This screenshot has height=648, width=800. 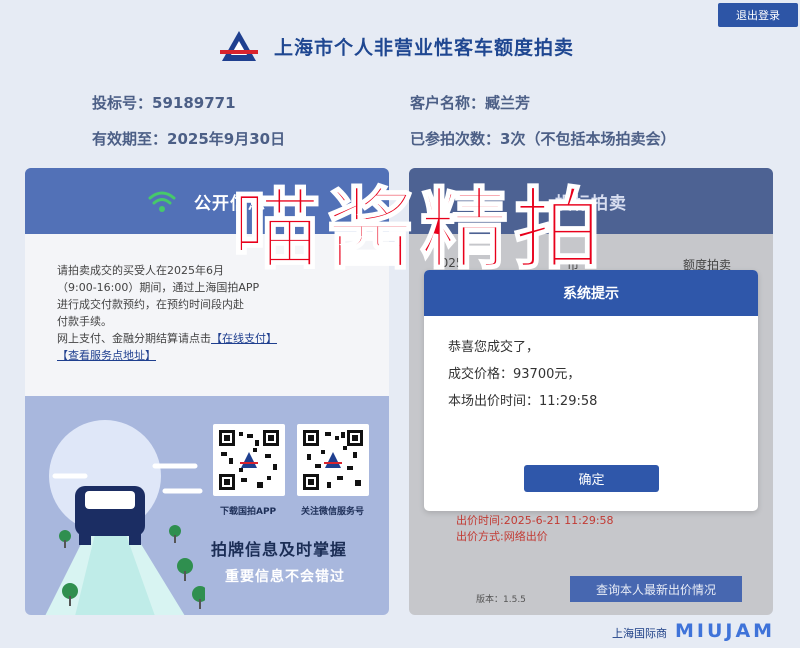 What do you see at coordinates (239, 46) in the screenshot?
I see `auction-logo-icon` at bounding box center [239, 46].